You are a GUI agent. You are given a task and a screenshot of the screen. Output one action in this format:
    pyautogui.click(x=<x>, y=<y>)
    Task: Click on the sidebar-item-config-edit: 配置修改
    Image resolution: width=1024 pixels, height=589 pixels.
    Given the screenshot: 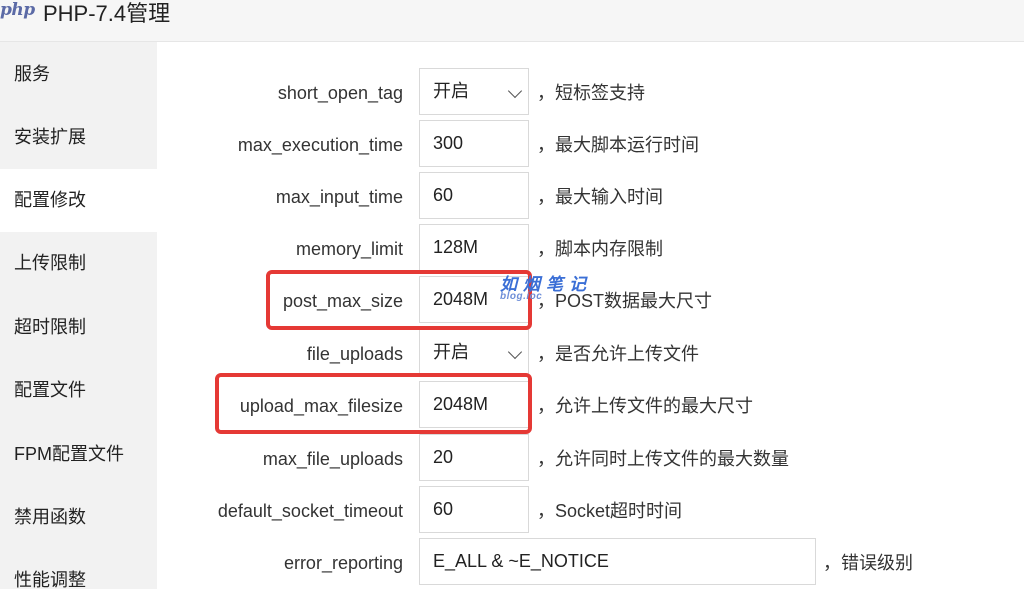 What is the action you would take?
    pyautogui.click(x=78, y=200)
    